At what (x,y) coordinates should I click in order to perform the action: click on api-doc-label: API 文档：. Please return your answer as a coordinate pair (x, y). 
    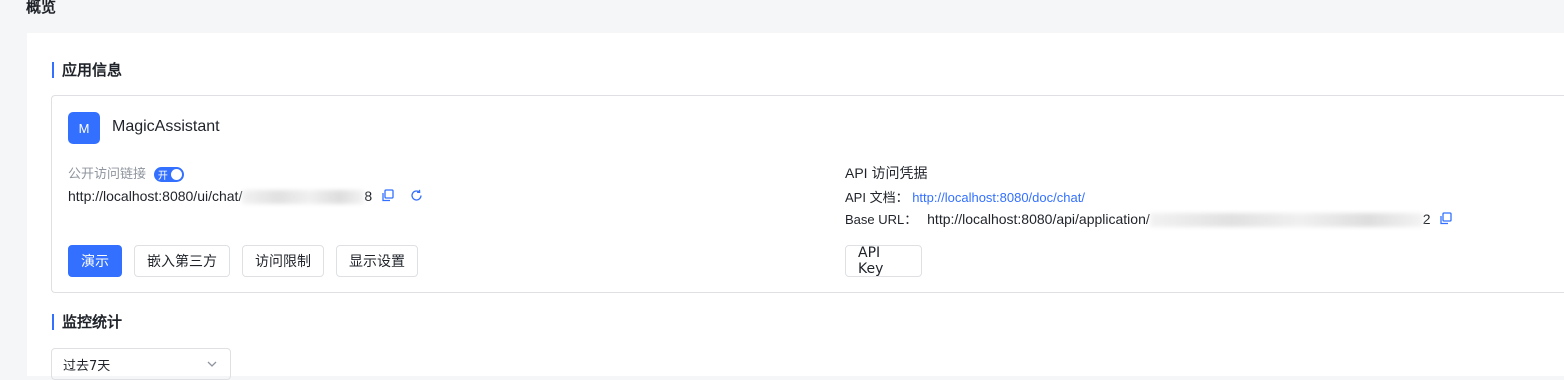
    Looking at the image, I should click on (877, 197).